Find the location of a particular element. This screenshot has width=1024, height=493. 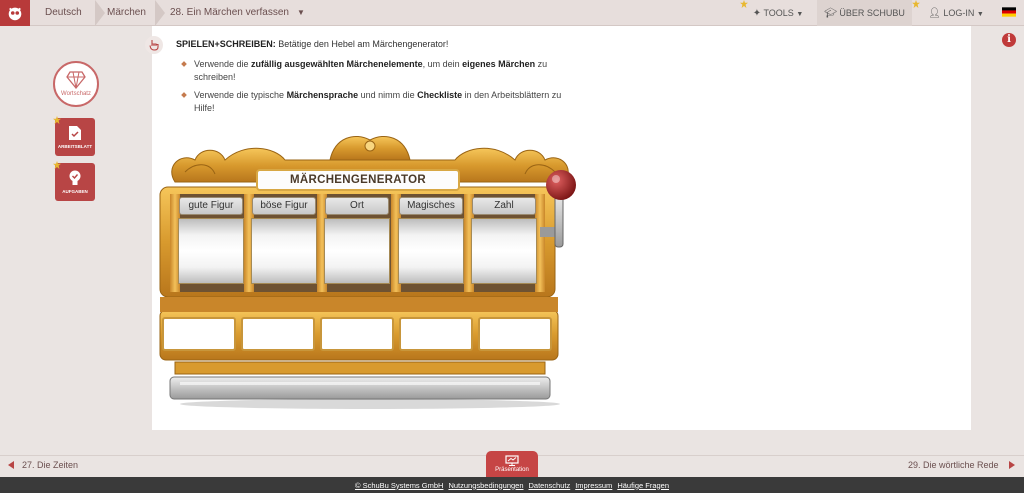

bullet-text: und nimm die is located at coordinates (388, 95).